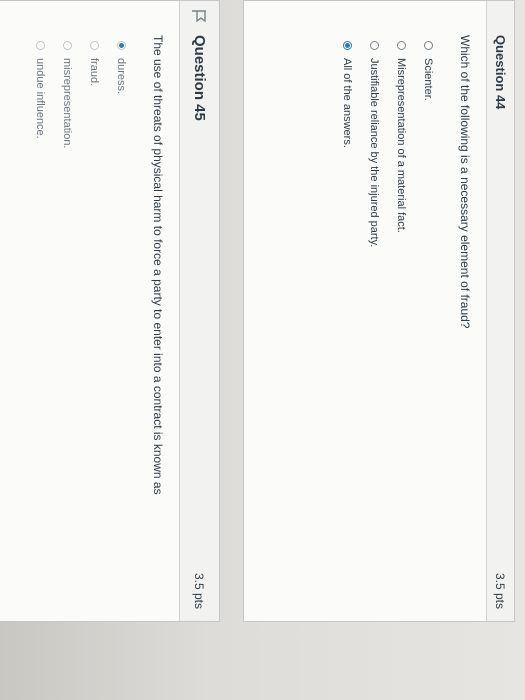 This screenshot has height=700, width=525. Describe the element at coordinates (121, 76) in the screenshot. I see `answer-label: duress.` at that location.